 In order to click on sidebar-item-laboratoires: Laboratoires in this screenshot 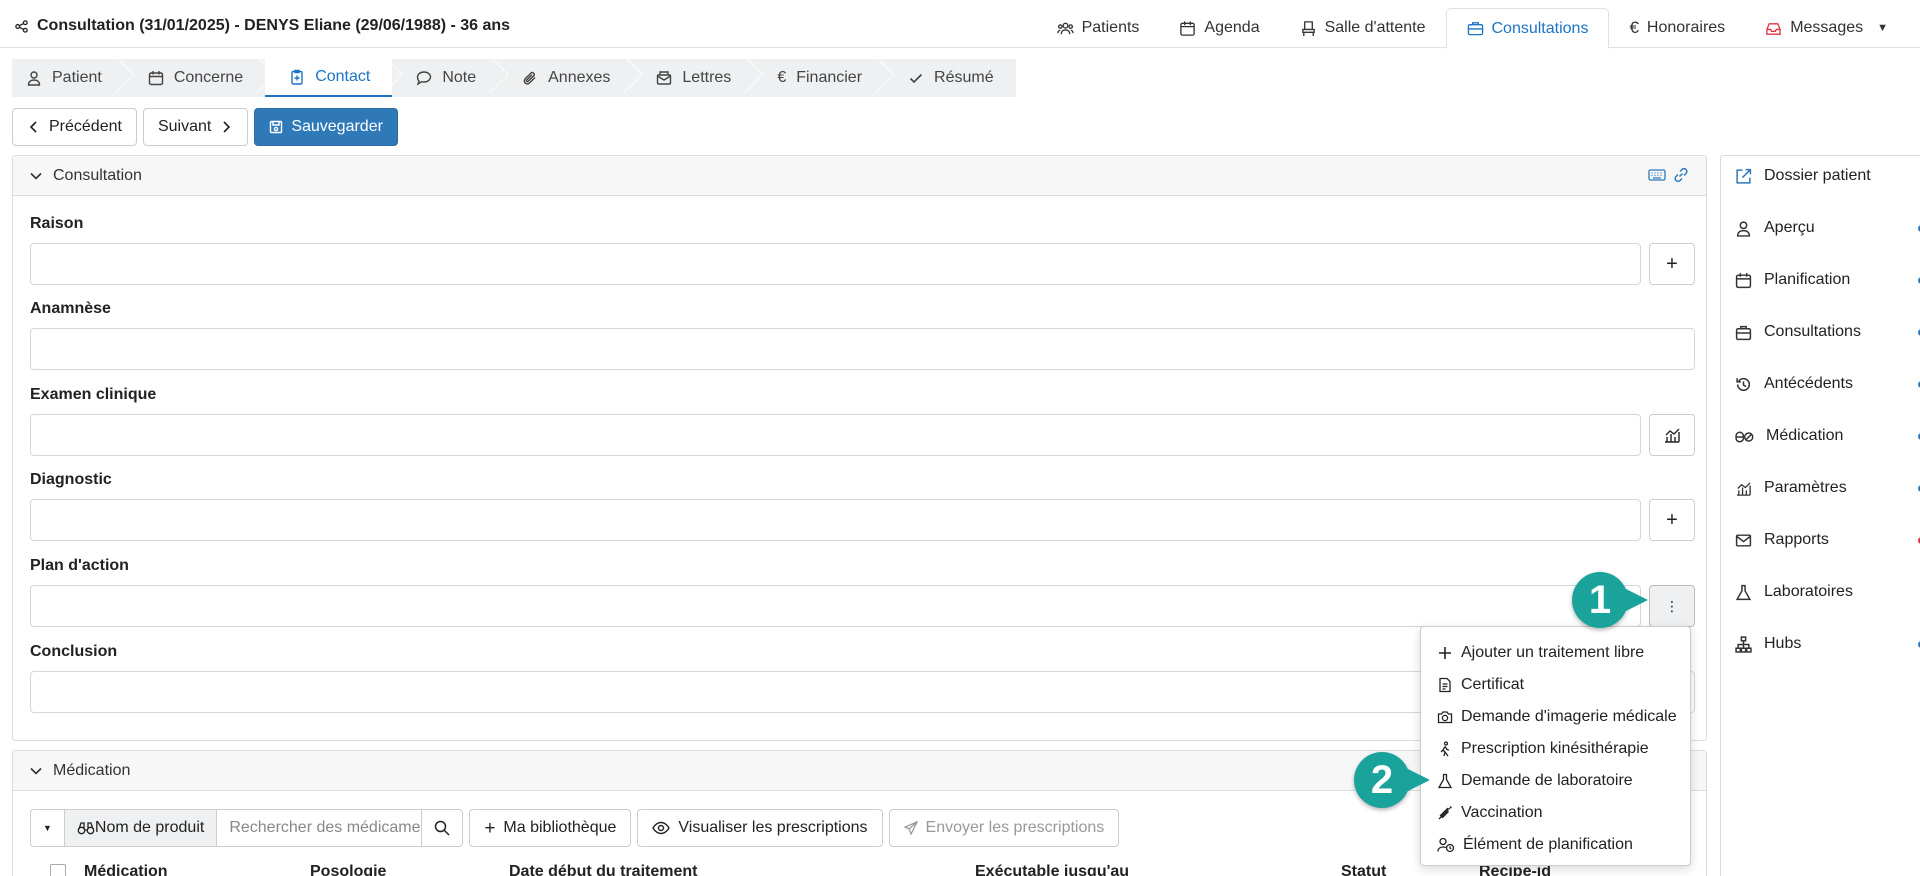, I will do `click(1827, 592)`.